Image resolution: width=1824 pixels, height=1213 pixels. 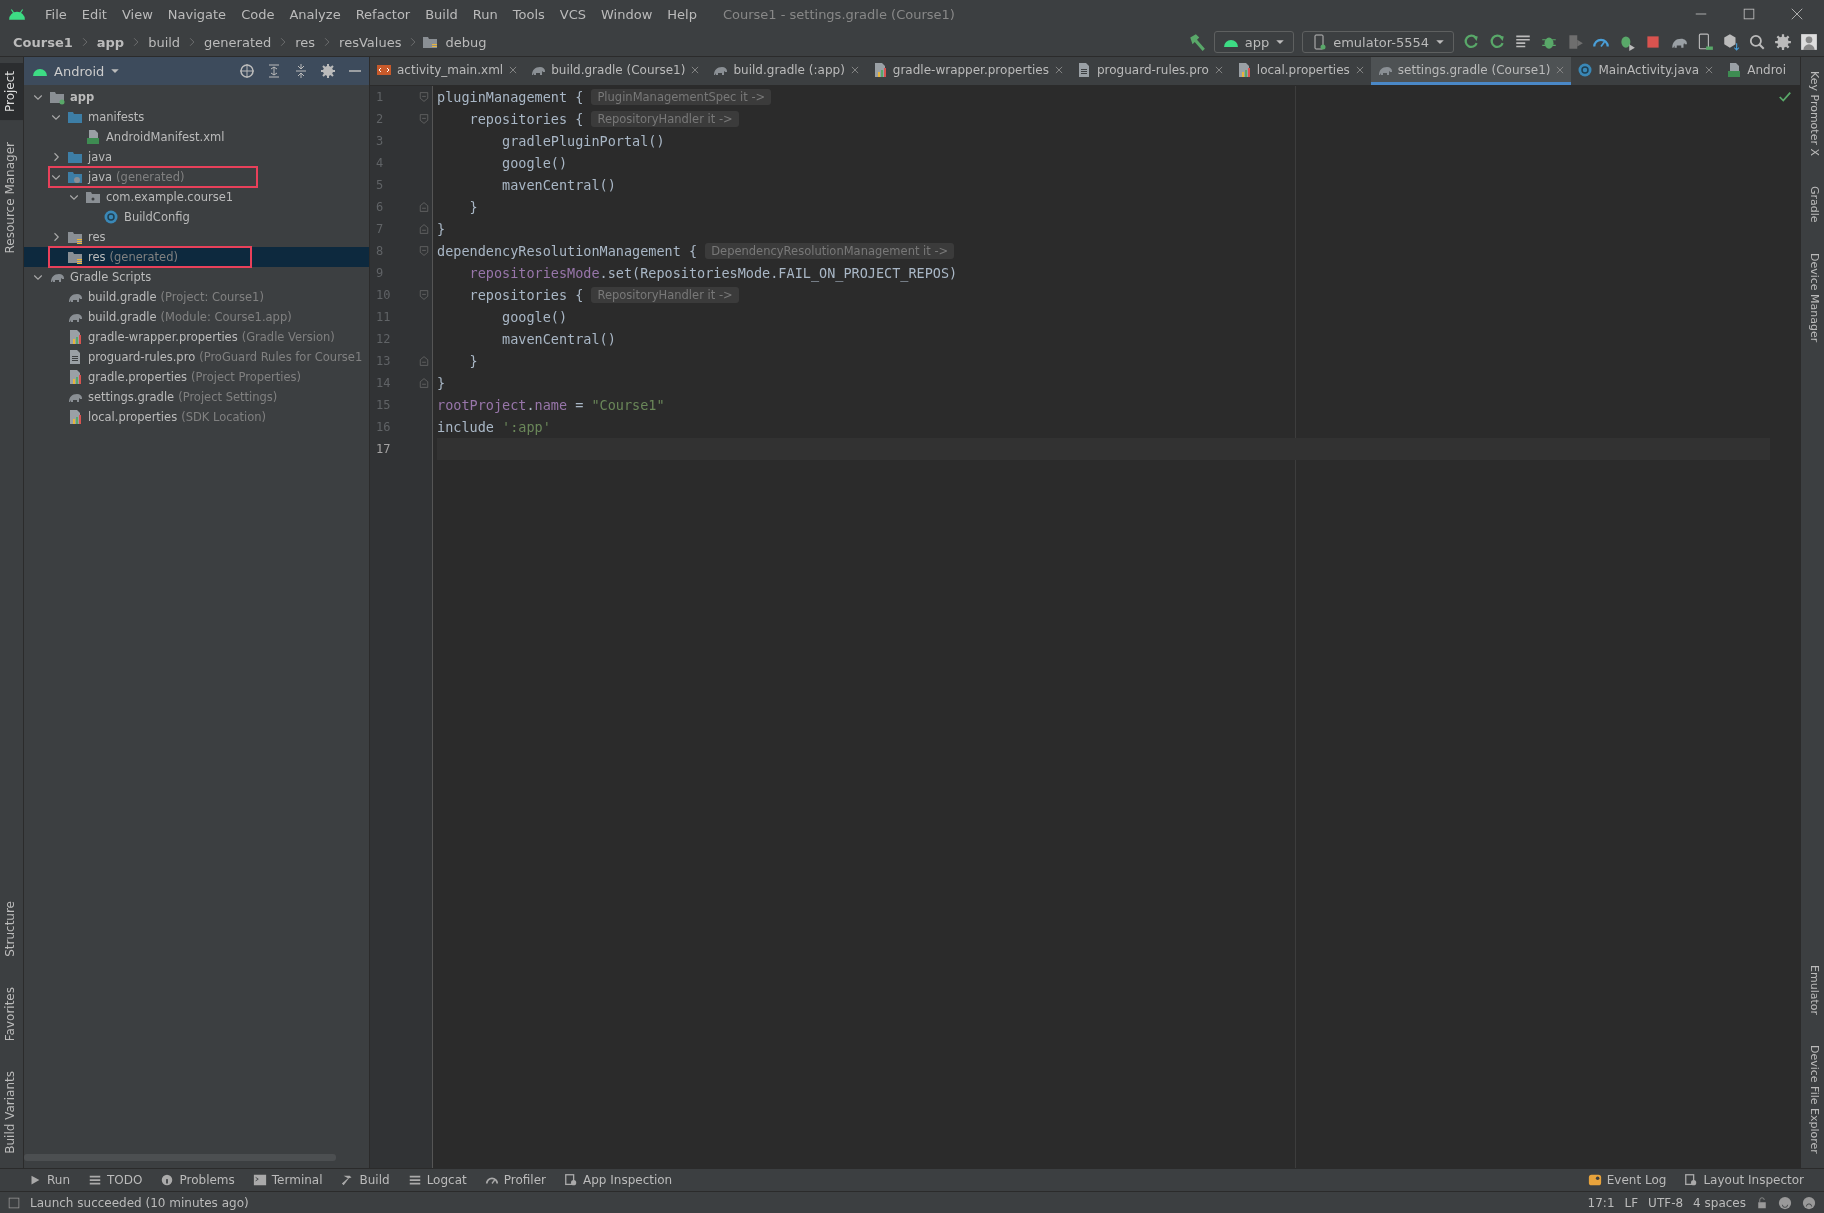 What do you see at coordinates (1666, 1202) in the screenshot?
I see `status-item: UTF-8` at bounding box center [1666, 1202].